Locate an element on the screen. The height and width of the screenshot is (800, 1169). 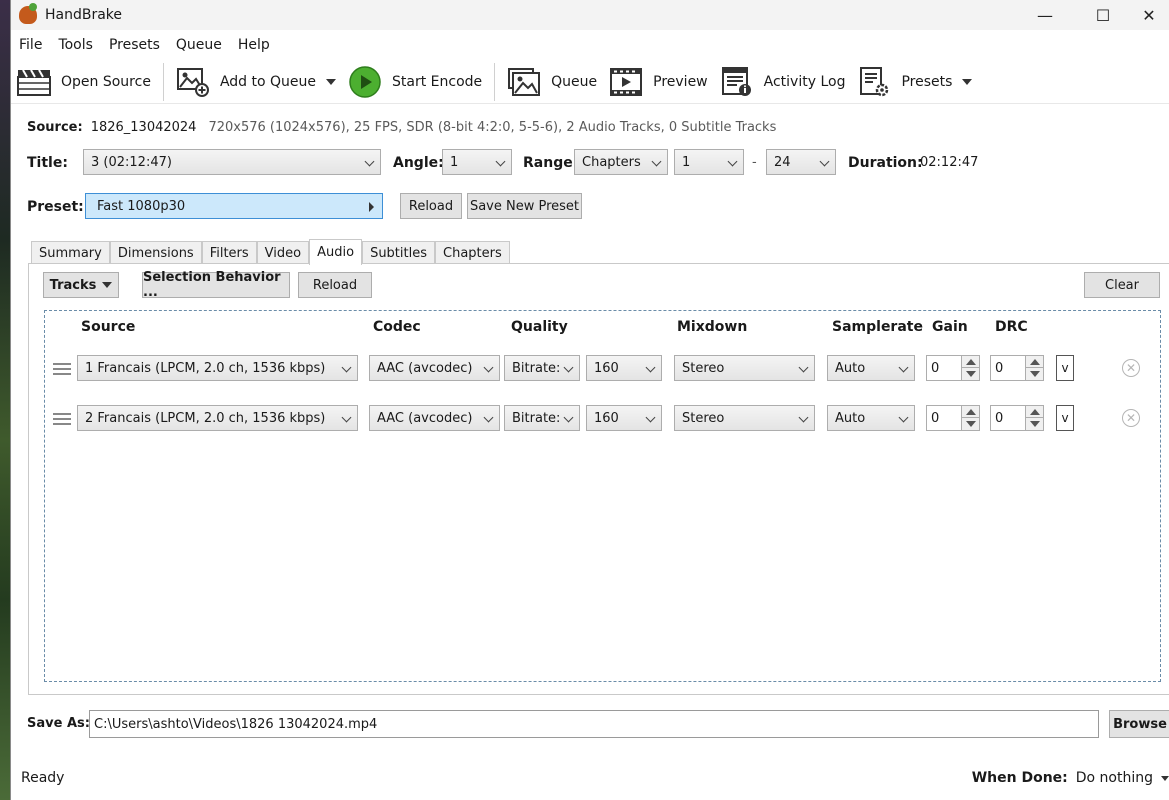
title-select: 3 (02:12:47) is located at coordinates (232, 162).